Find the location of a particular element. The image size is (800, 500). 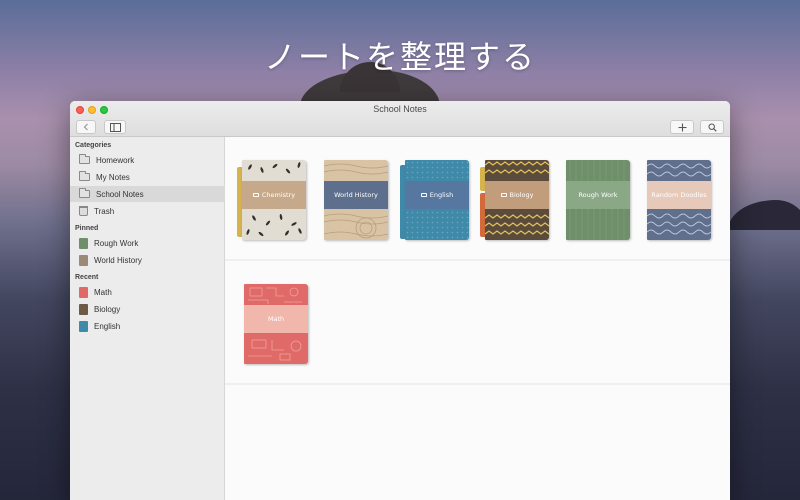

notebook-title: World History is located at coordinates (356, 195).